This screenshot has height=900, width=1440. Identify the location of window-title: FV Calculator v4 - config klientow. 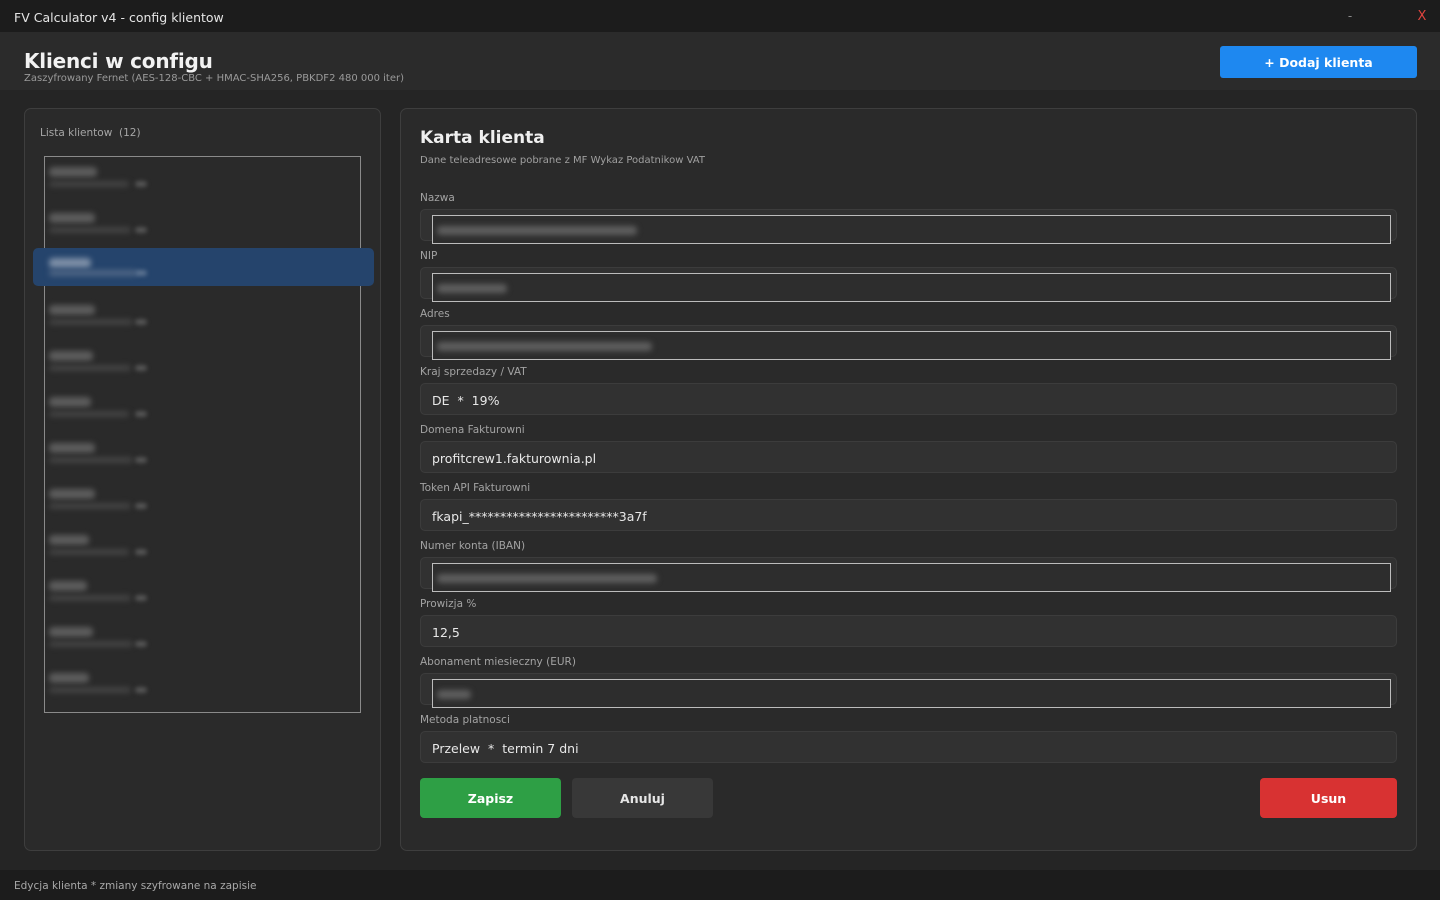
(119, 17).